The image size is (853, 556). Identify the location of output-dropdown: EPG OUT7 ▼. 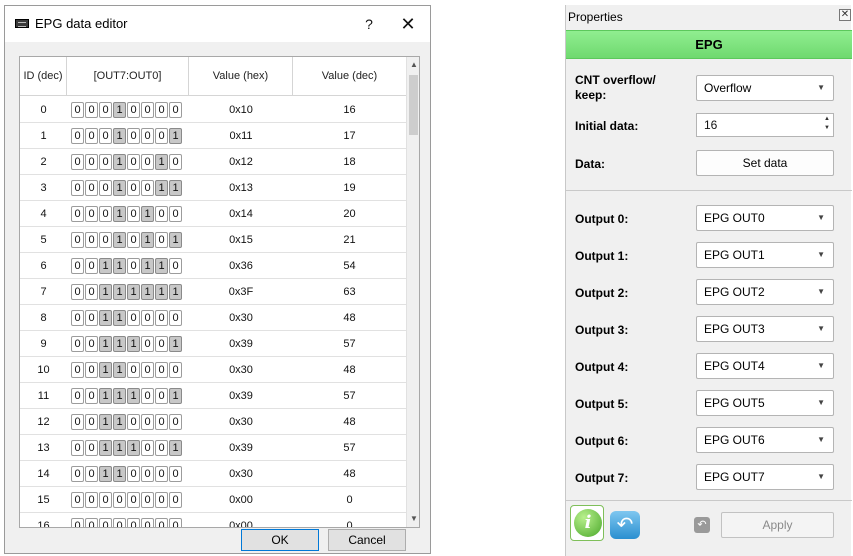
(765, 477).